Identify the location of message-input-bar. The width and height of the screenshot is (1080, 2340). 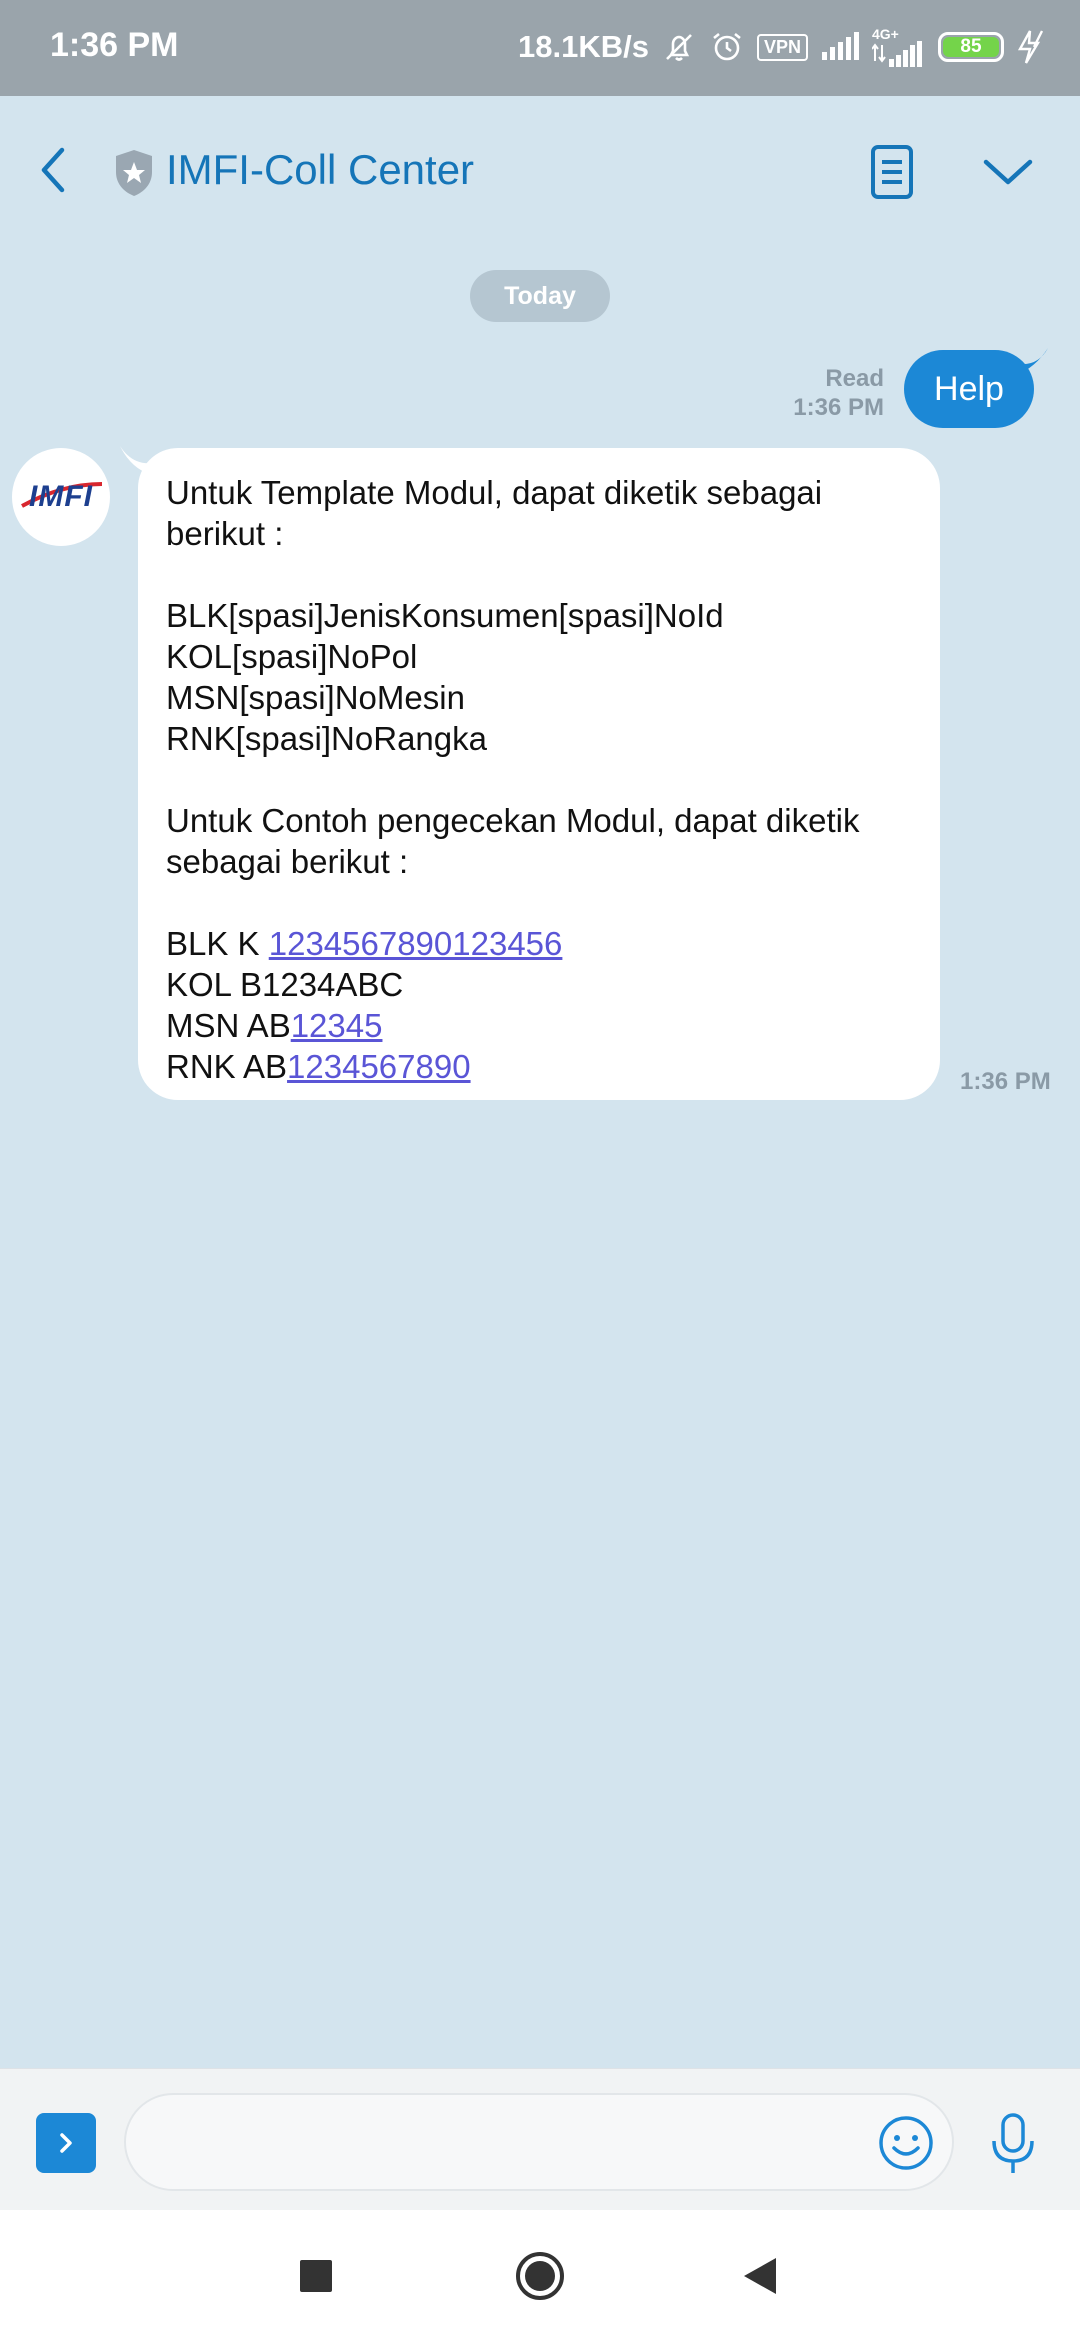
(540, 2139).